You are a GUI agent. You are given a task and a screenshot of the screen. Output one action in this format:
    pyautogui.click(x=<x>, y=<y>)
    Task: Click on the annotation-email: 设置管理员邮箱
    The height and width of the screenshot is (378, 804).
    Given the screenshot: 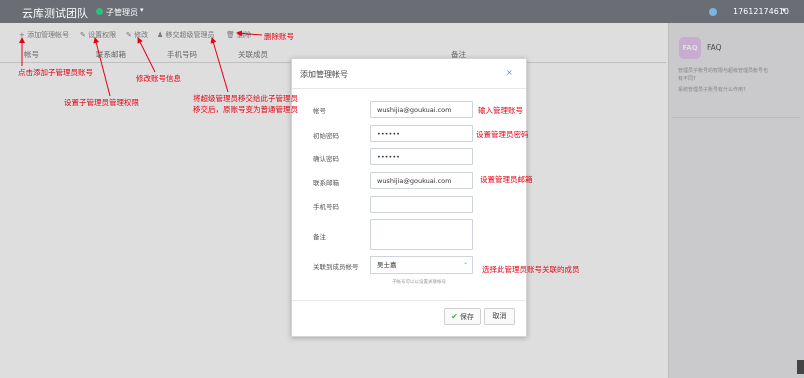 What is the action you would take?
    pyautogui.click(x=506, y=179)
    